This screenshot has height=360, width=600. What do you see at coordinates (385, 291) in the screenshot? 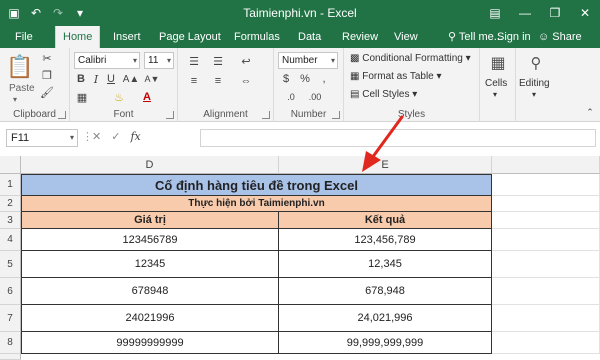
I see `data-cell: 678,948` at bounding box center [385, 291].